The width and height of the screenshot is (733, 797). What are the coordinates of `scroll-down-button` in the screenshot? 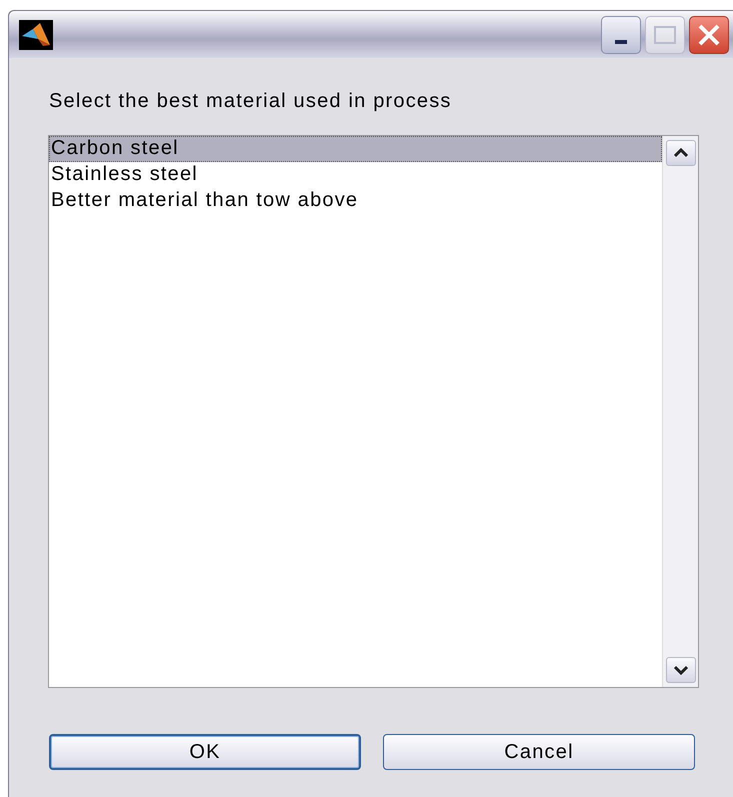 It's located at (681, 670).